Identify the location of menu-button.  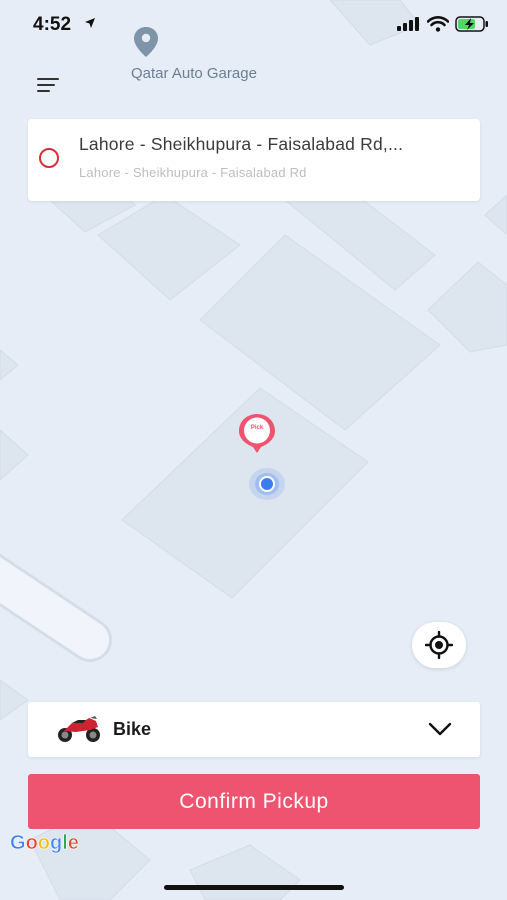
(48, 86).